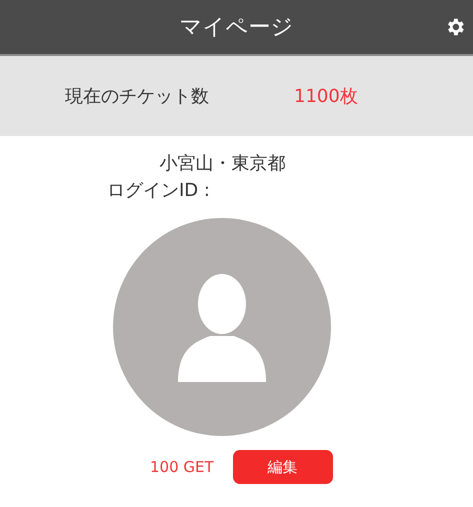  What do you see at coordinates (158, 190) in the screenshot?
I see `login-id-label: ログインID :` at bounding box center [158, 190].